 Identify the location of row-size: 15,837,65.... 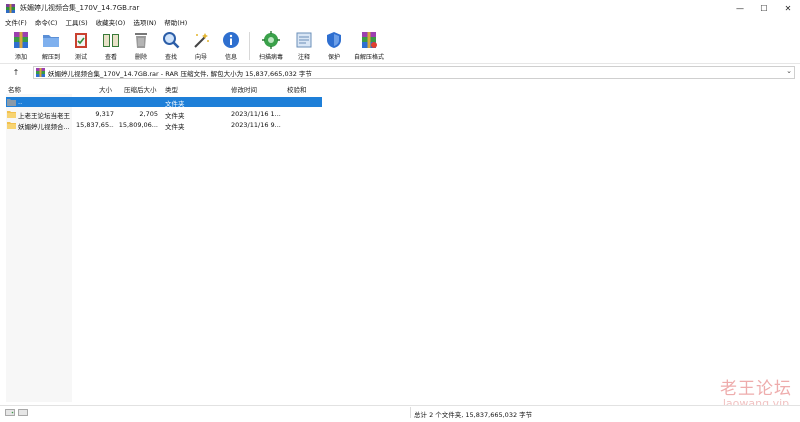
(95, 125).